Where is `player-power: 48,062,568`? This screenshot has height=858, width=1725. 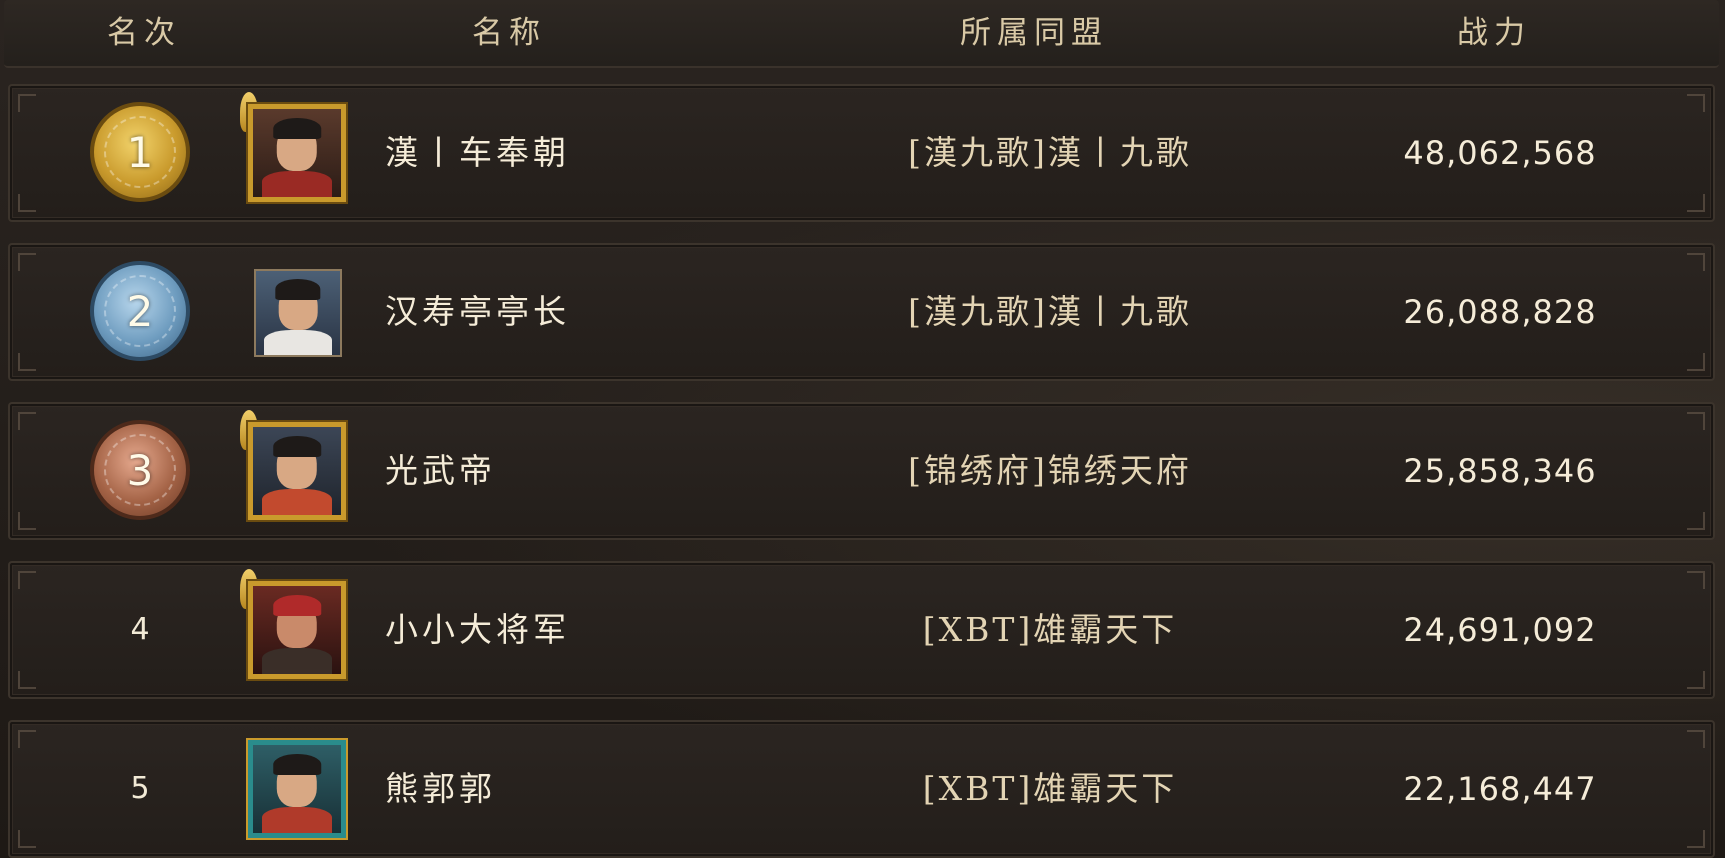
player-power: 48,062,568 is located at coordinates (1500, 153).